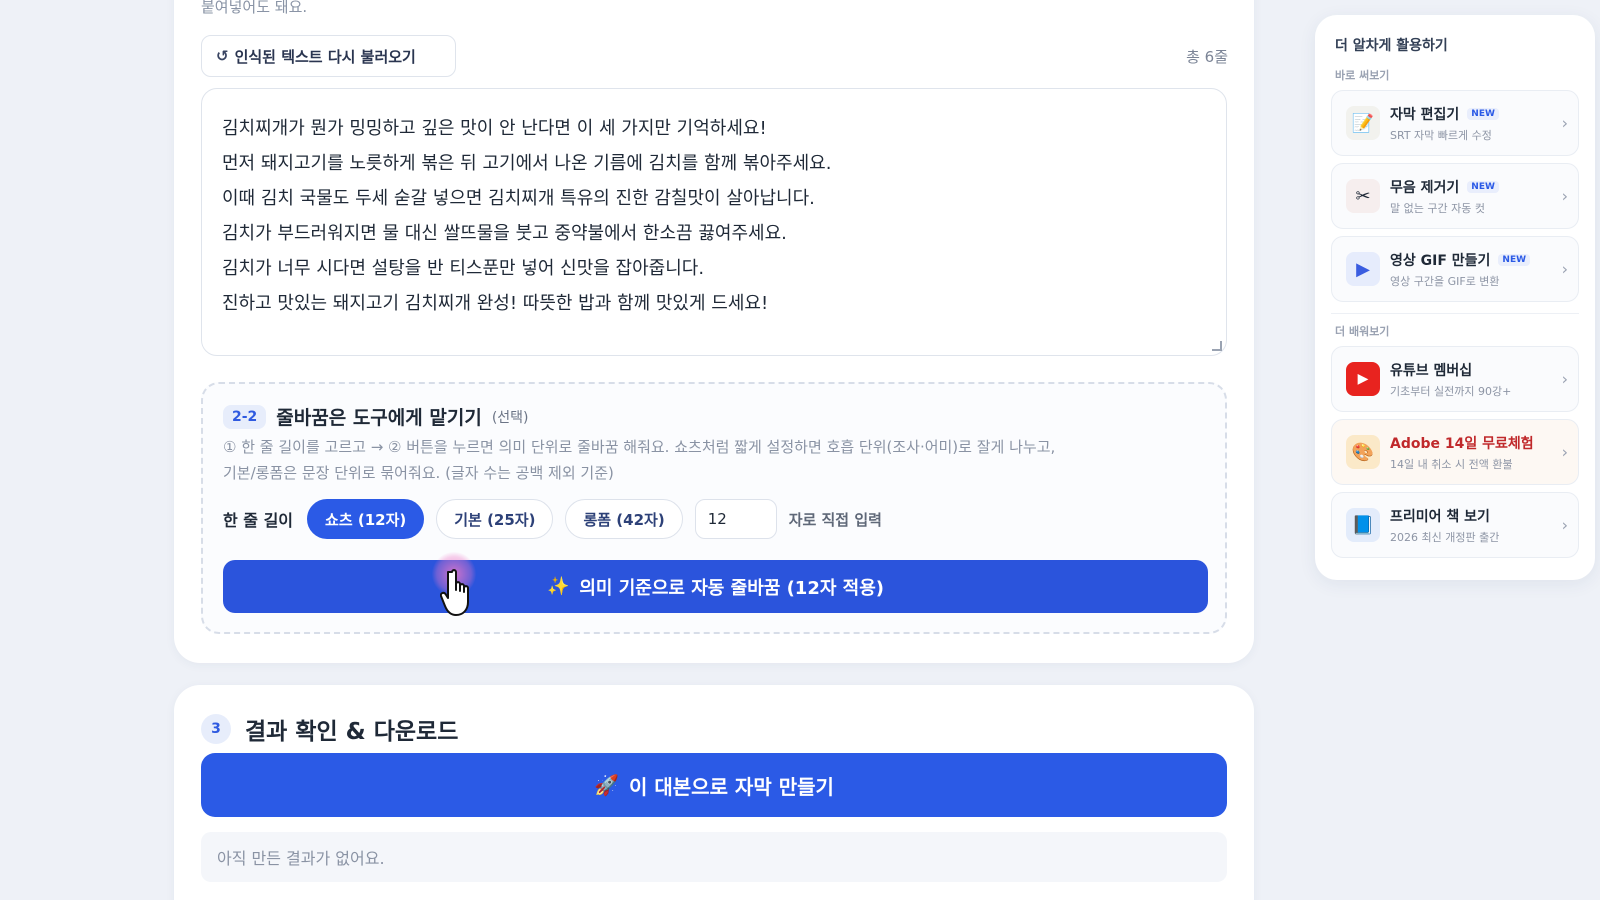 The width and height of the screenshot is (1600, 900). I want to click on wrap-title: 줄바꿈은 도구에게 맡기기, so click(379, 418).